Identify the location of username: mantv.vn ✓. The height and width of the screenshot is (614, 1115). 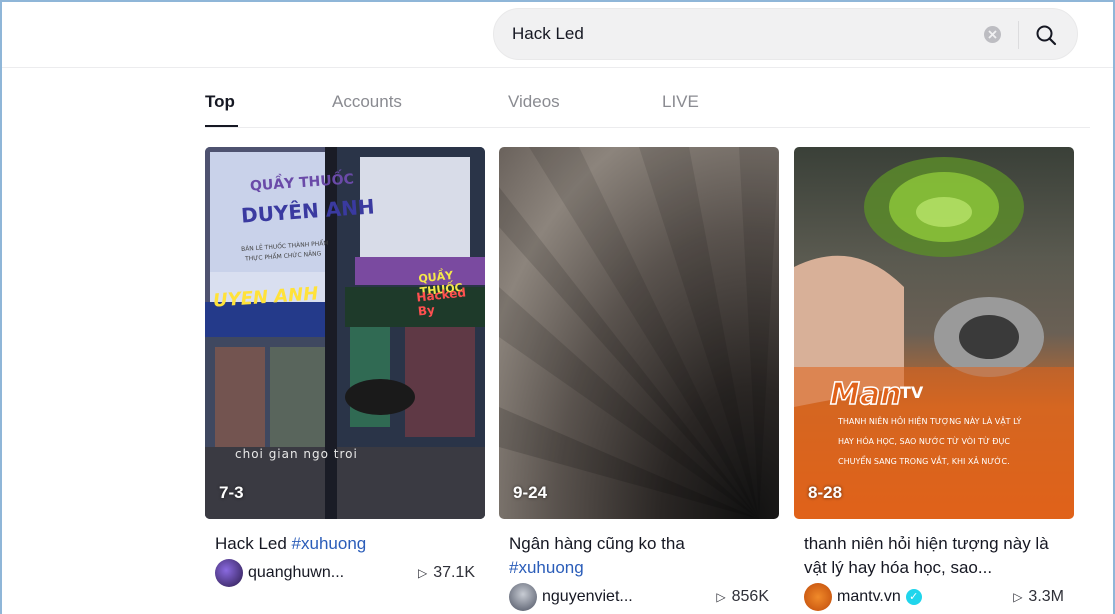
(925, 597).